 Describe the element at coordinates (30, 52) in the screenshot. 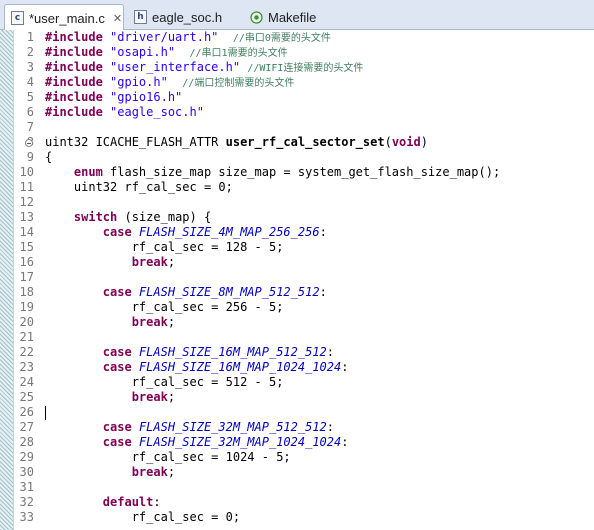

I see `line-number: 2` at that location.